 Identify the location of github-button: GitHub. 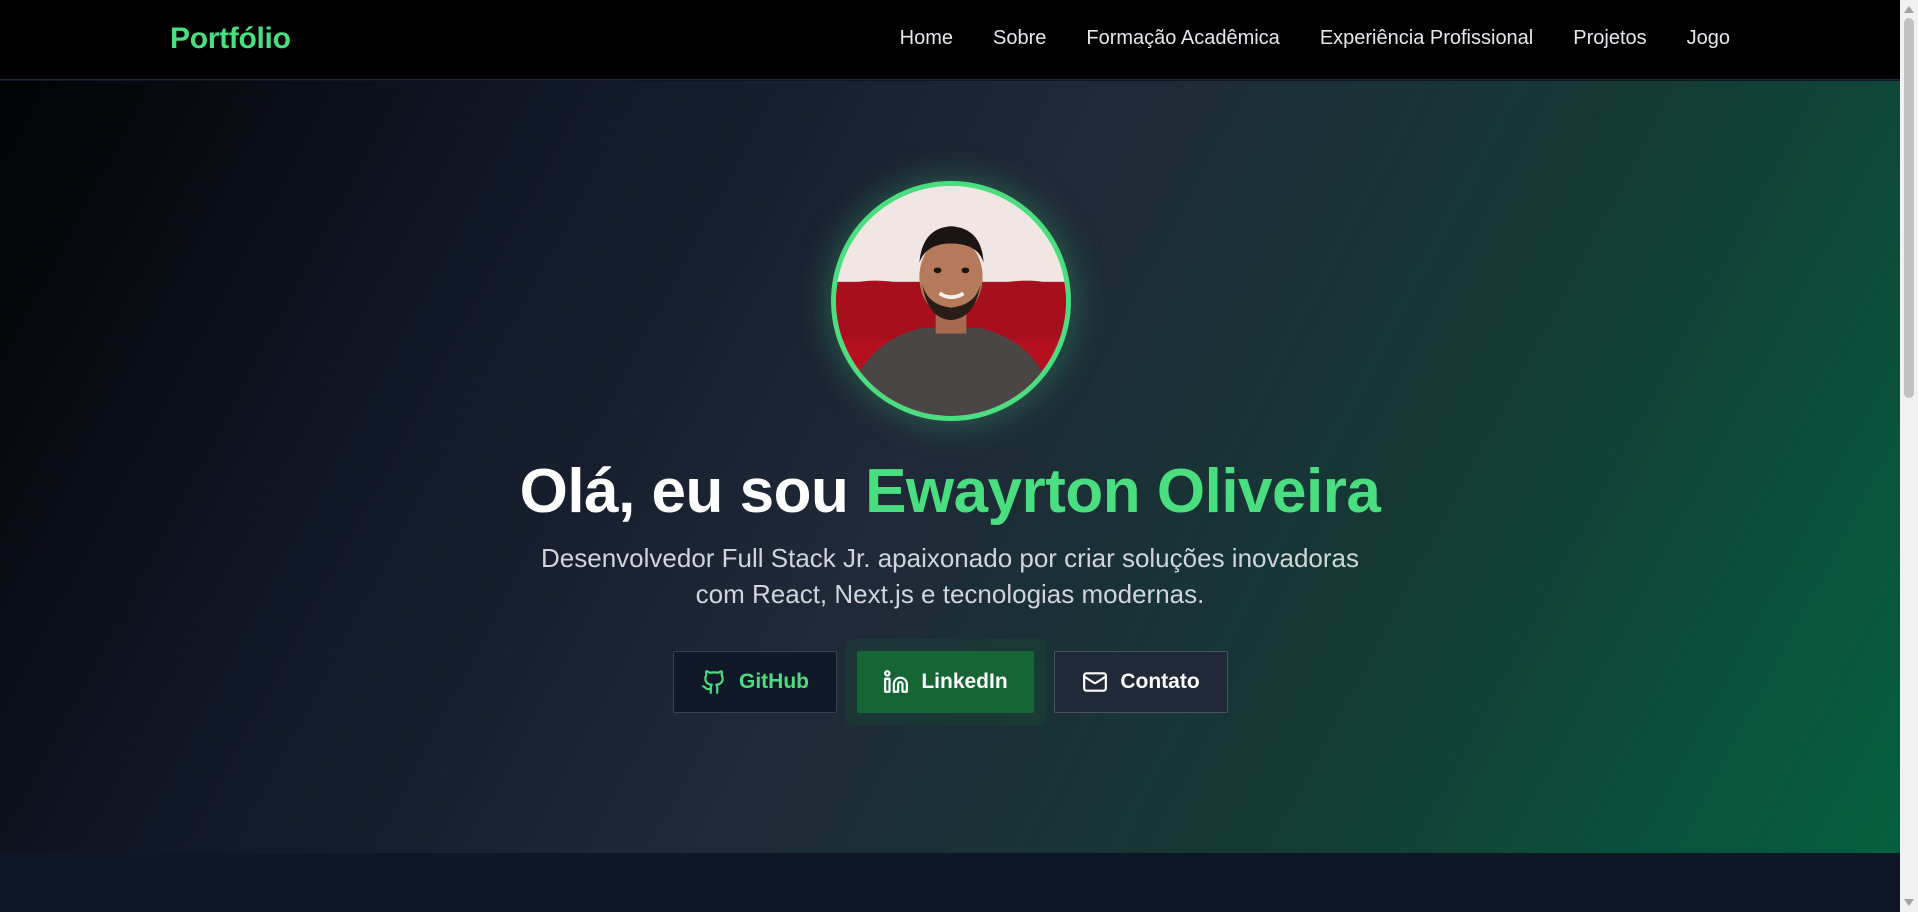
(755, 682).